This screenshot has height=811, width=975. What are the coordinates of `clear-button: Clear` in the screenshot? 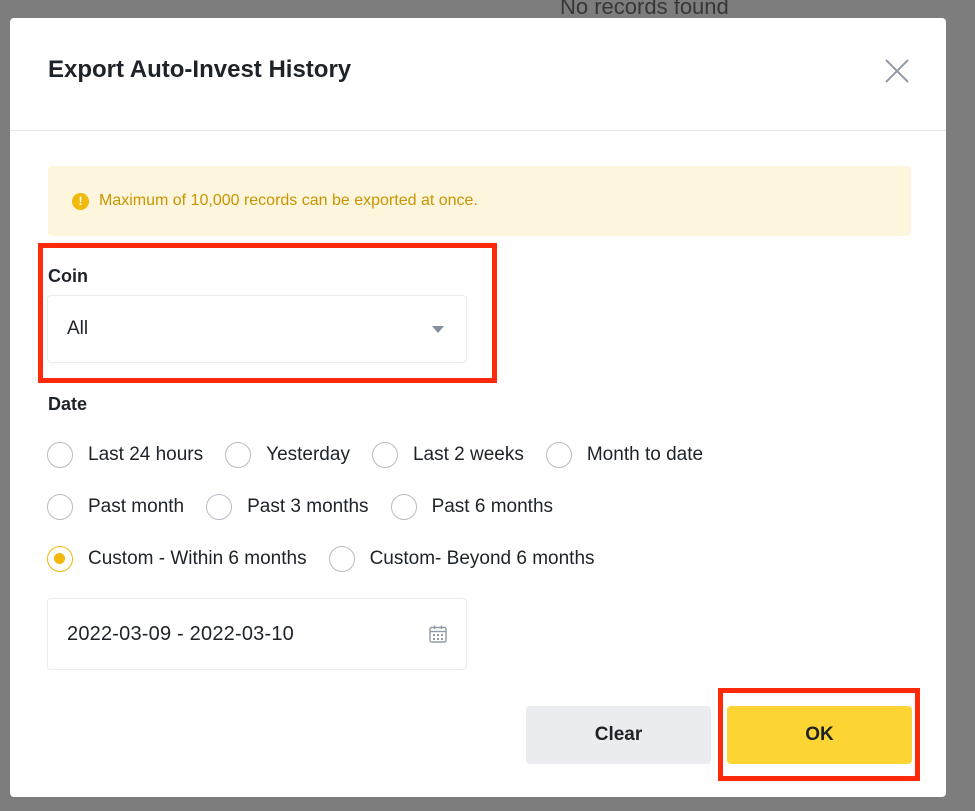 It's located at (618, 735).